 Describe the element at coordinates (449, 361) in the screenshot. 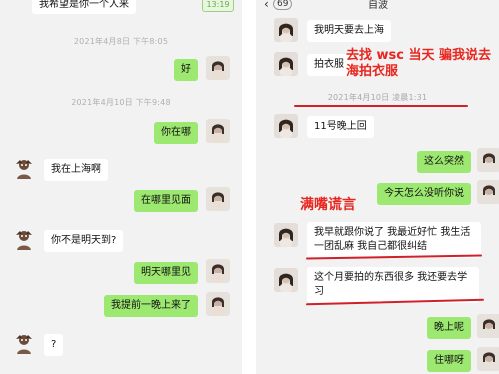

I see `message-bubble-out: 住哪呀` at that location.